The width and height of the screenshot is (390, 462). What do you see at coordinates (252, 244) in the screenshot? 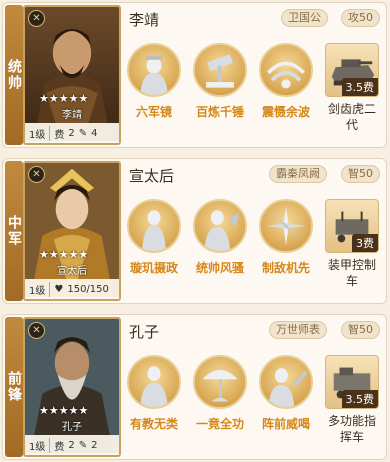
I see `skills-row: 璇玑摄政 统帅风骚 制敌机先 3费 装甲控制车` at bounding box center [252, 244].